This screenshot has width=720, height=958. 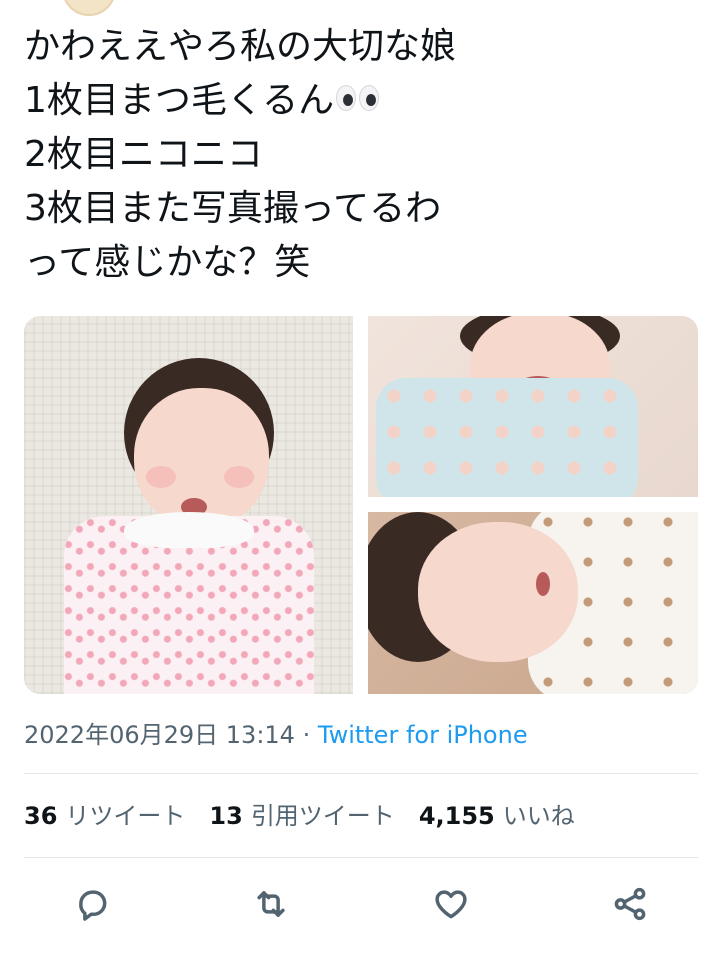 What do you see at coordinates (179, 100) in the screenshot?
I see `tweet-line-text: 1枚目まつ毛くるん` at bounding box center [179, 100].